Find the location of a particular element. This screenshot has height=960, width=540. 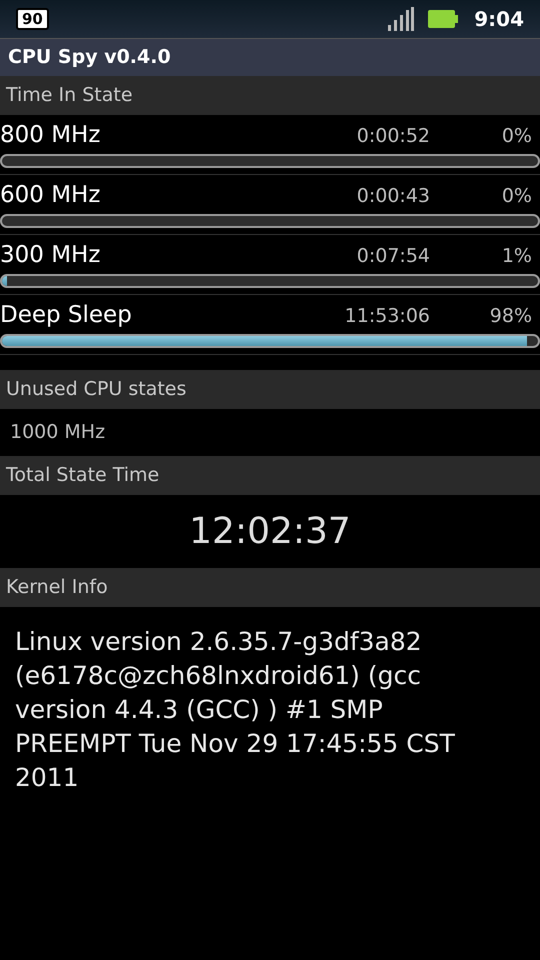

section-header: Total State Time is located at coordinates (270, 475).